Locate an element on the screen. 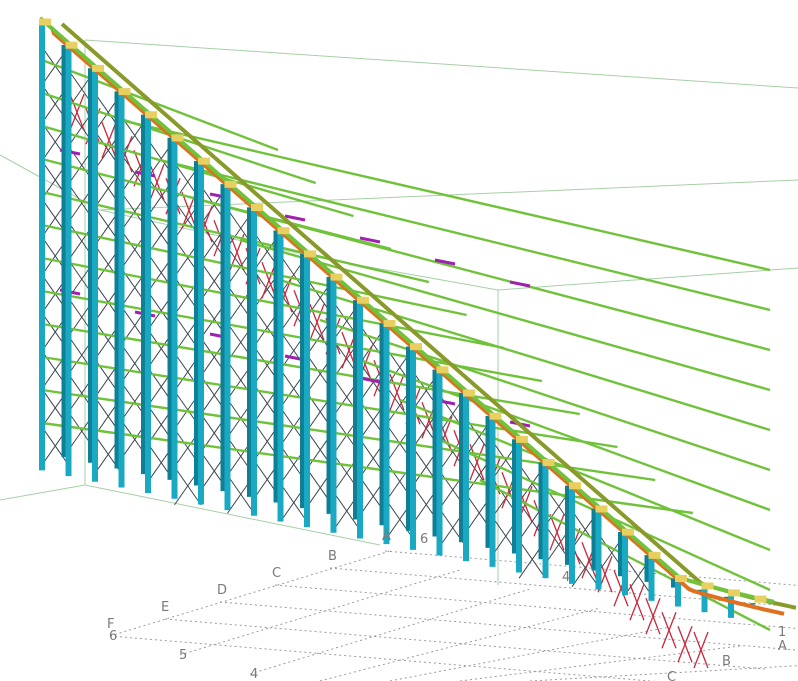 Image resolution: width=798 pixels, height=681 pixels. grid-label-e-upper: E is located at coordinates (165, 607).